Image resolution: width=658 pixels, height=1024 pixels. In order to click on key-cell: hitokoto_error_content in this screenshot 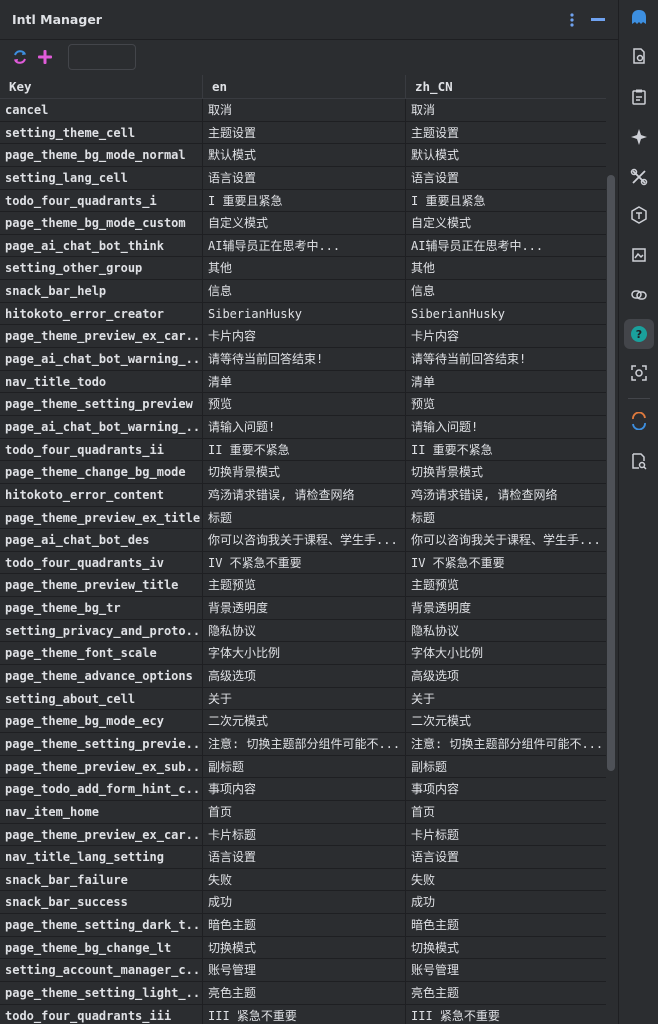, I will do `click(101, 494)`.